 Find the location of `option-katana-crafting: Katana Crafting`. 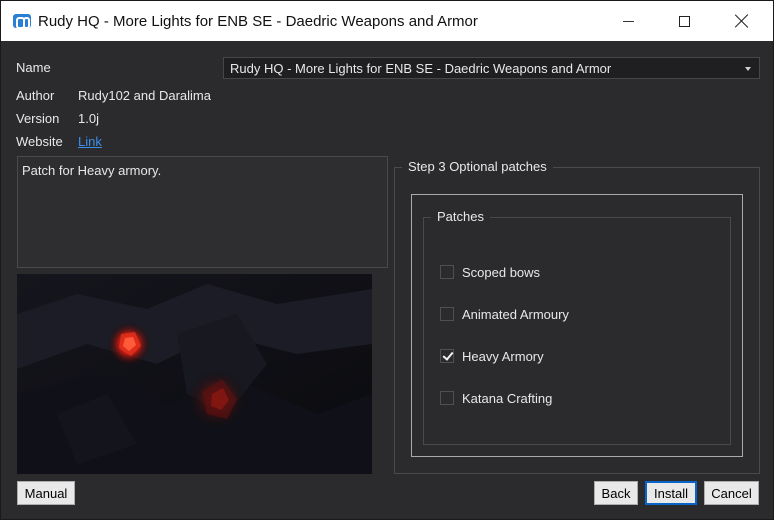

option-katana-crafting: Katana Crafting is located at coordinates (496, 398).